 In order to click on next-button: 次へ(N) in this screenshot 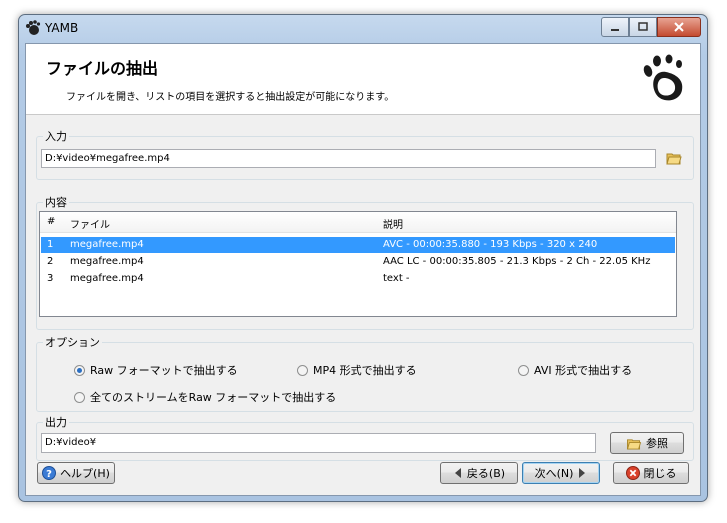, I will do `click(561, 473)`.